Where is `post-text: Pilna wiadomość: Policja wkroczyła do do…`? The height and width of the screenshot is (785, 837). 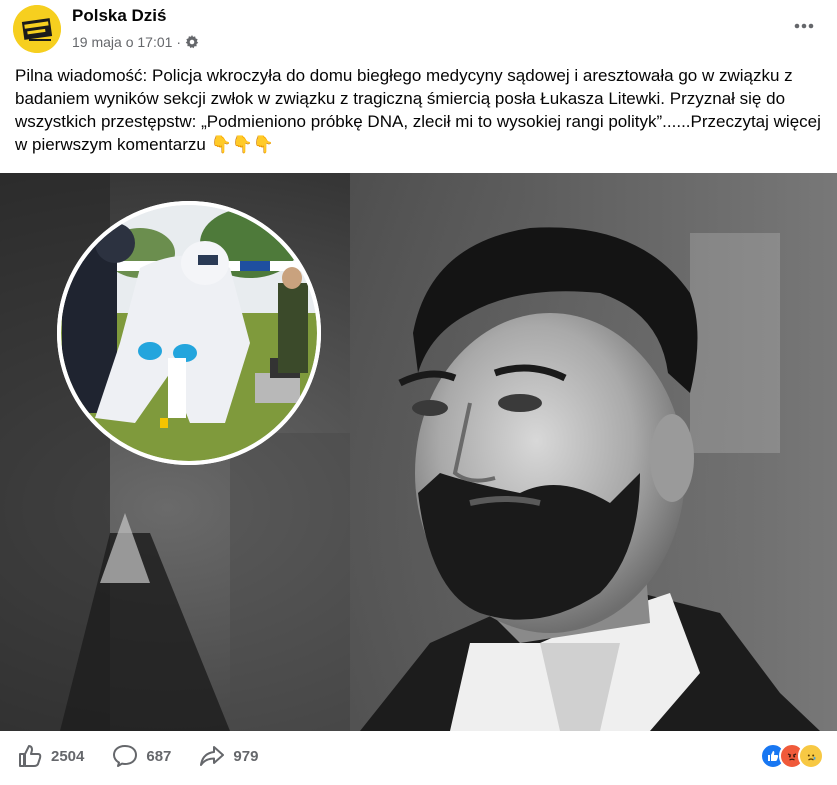 post-text: Pilna wiadomość: Policja wkroczyła do do… is located at coordinates (418, 110).